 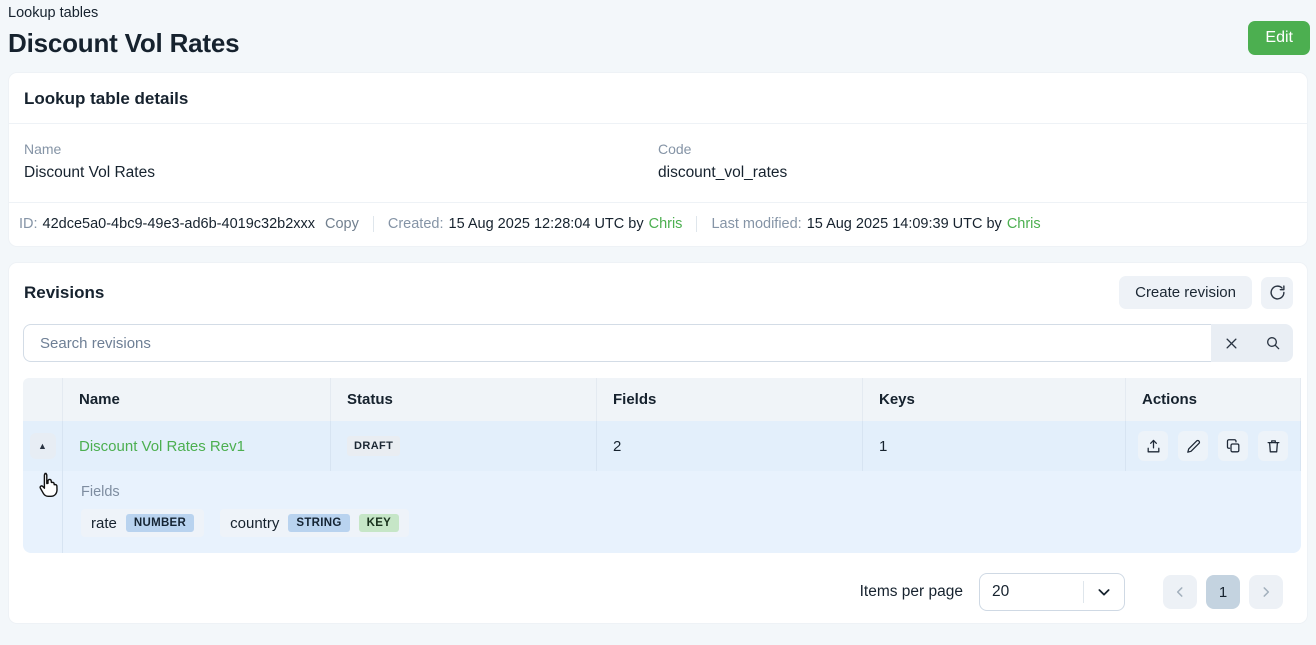 What do you see at coordinates (546, 224) in the screenshot?
I see `created-timestamp: 15 Aug 2025 12:28:04 UTC by` at bounding box center [546, 224].